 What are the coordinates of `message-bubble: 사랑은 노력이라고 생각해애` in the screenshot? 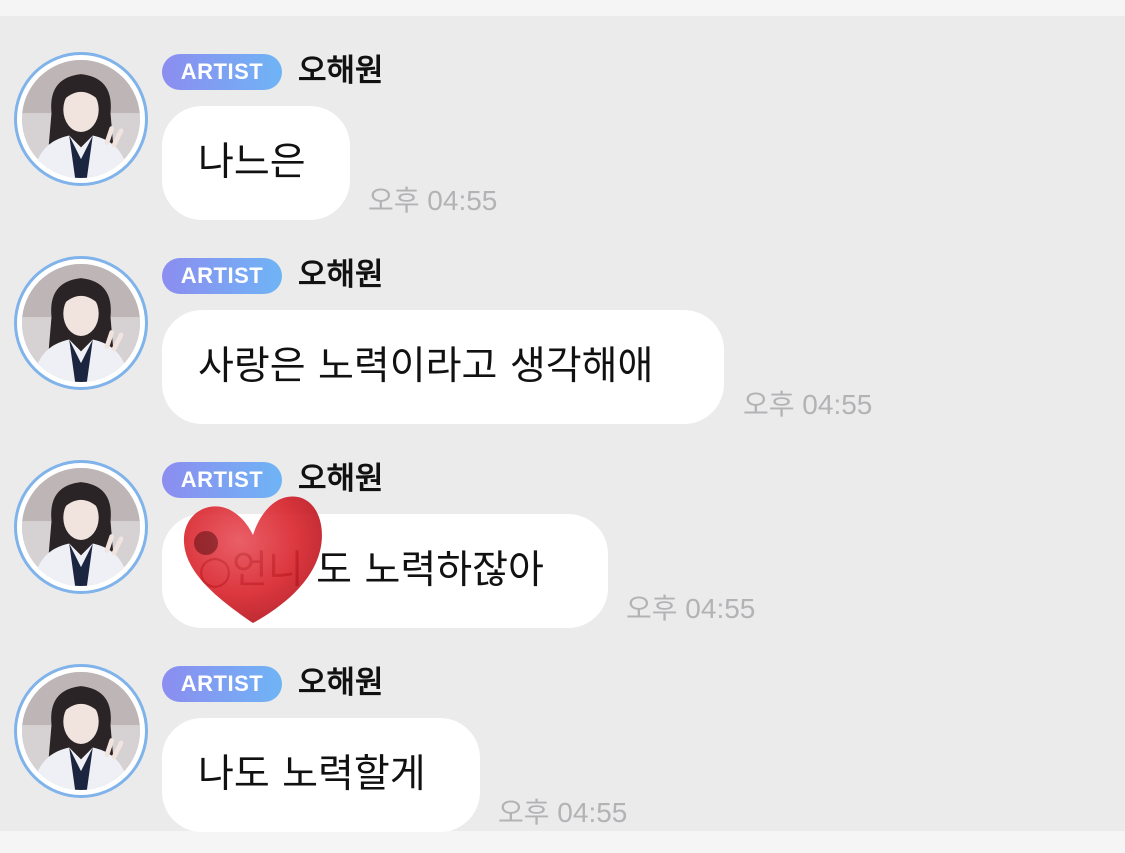 It's located at (443, 367).